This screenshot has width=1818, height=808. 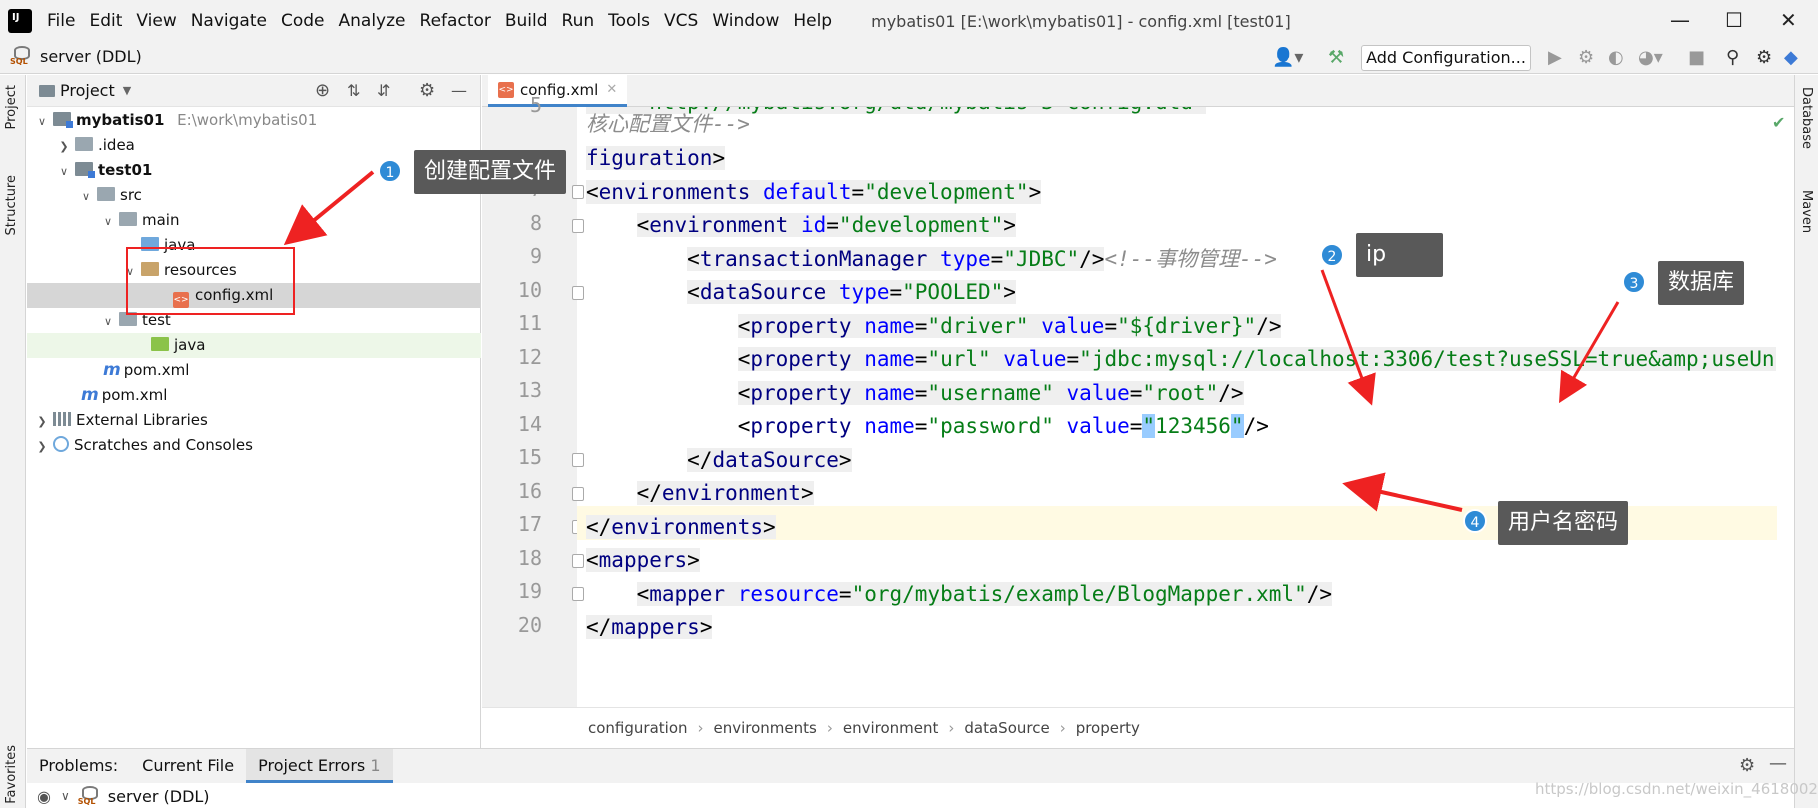 What do you see at coordinates (1696, 57) in the screenshot?
I see `stop-icon: ■` at bounding box center [1696, 57].